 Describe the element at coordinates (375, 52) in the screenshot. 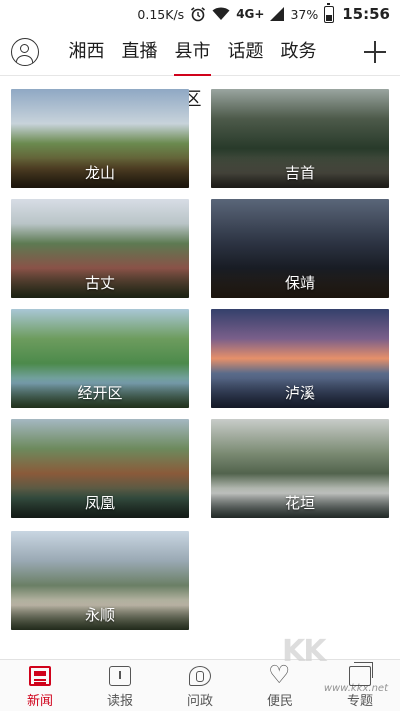

I see `add-channel-icon` at that location.